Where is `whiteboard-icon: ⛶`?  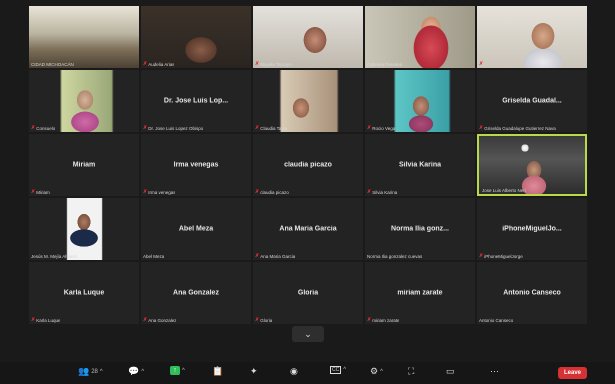 whiteboard-icon: ⛶ is located at coordinates (411, 371).